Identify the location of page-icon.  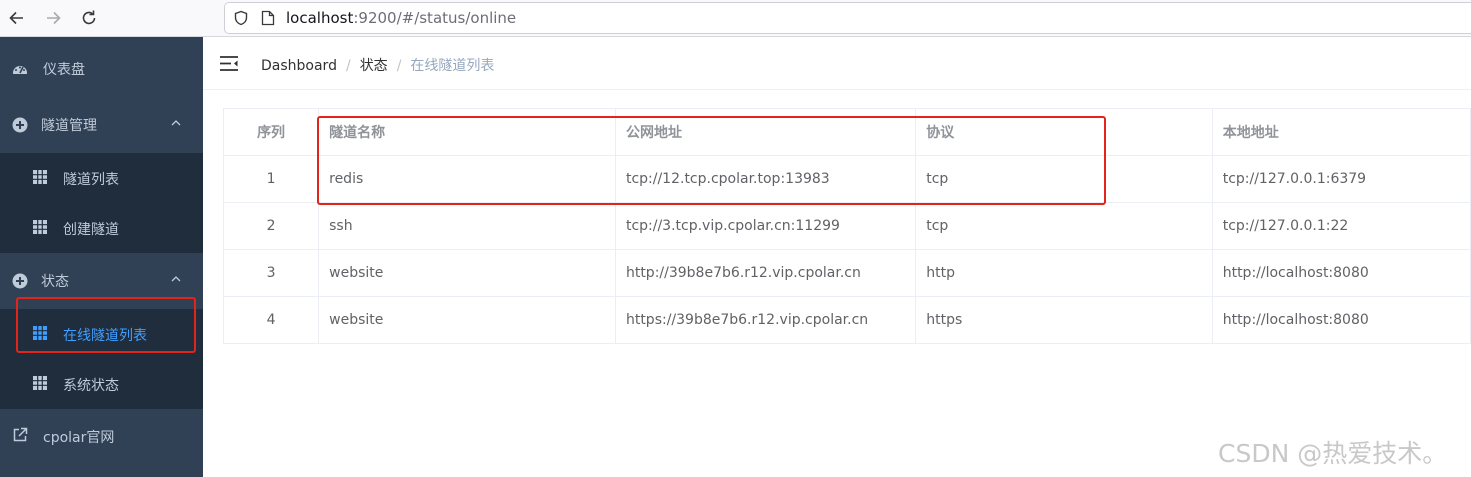
(268, 18).